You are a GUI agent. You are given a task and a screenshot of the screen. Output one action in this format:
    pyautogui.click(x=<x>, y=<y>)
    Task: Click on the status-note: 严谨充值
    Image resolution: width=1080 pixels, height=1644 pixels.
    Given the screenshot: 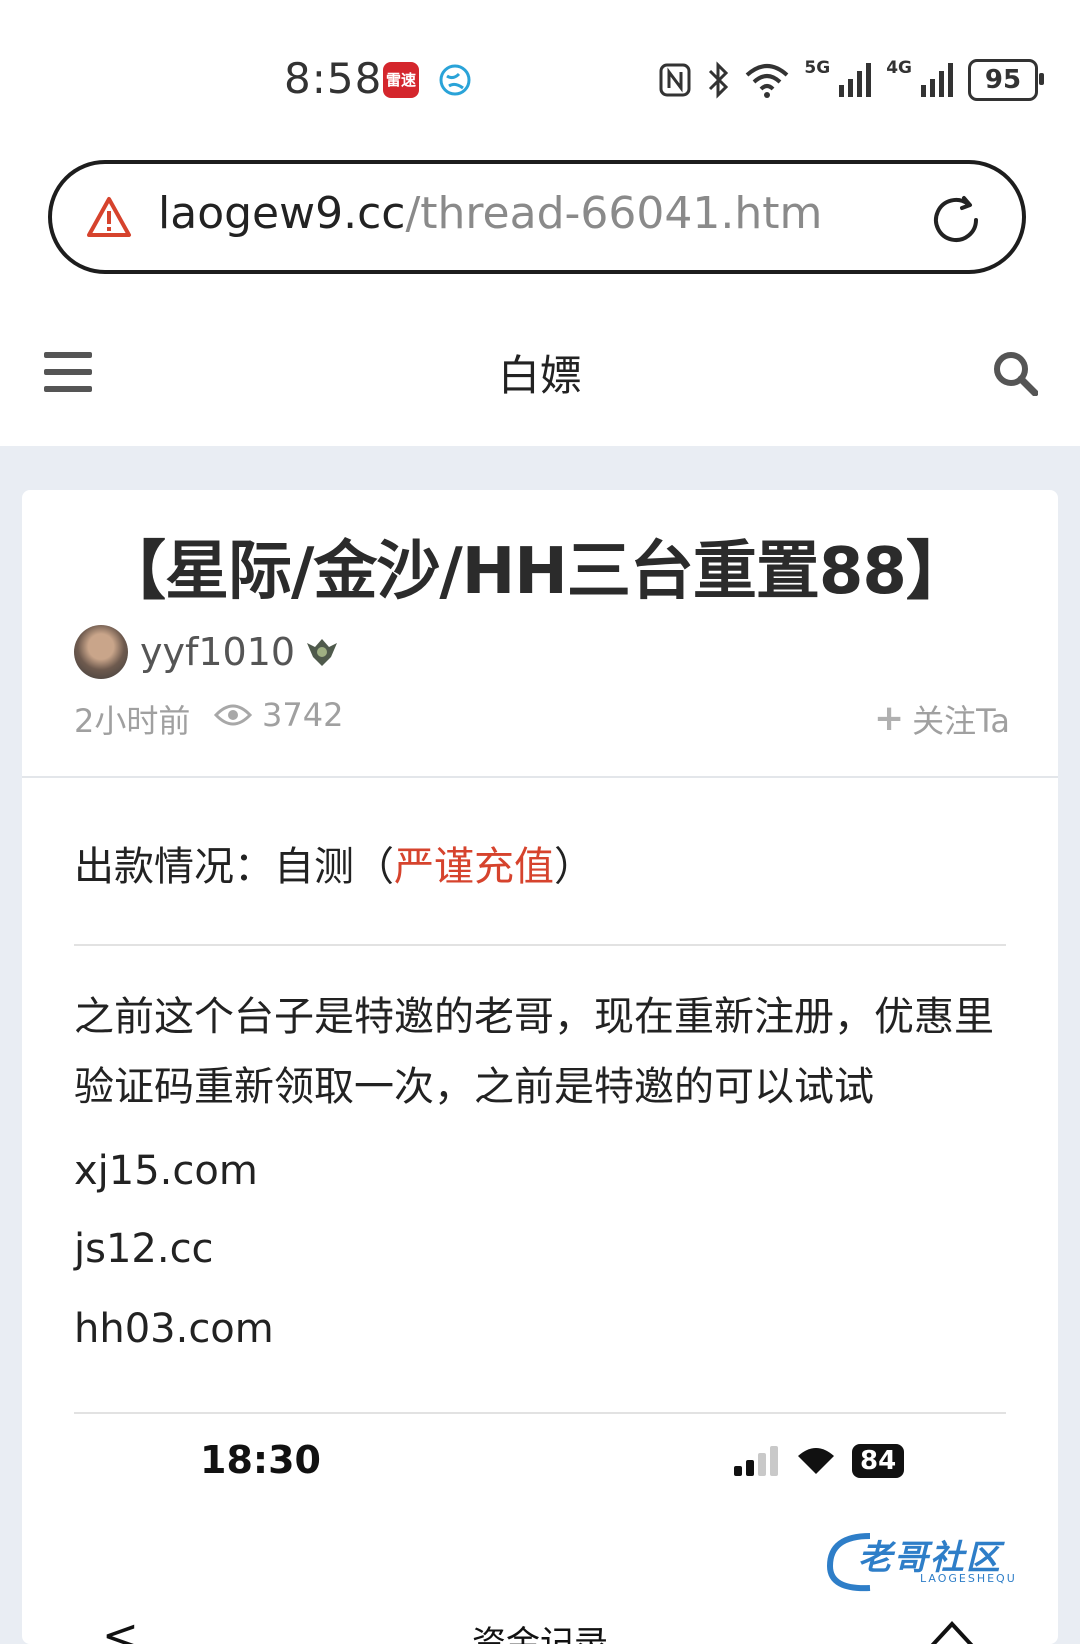 What is the action you would take?
    pyautogui.click(x=474, y=867)
    